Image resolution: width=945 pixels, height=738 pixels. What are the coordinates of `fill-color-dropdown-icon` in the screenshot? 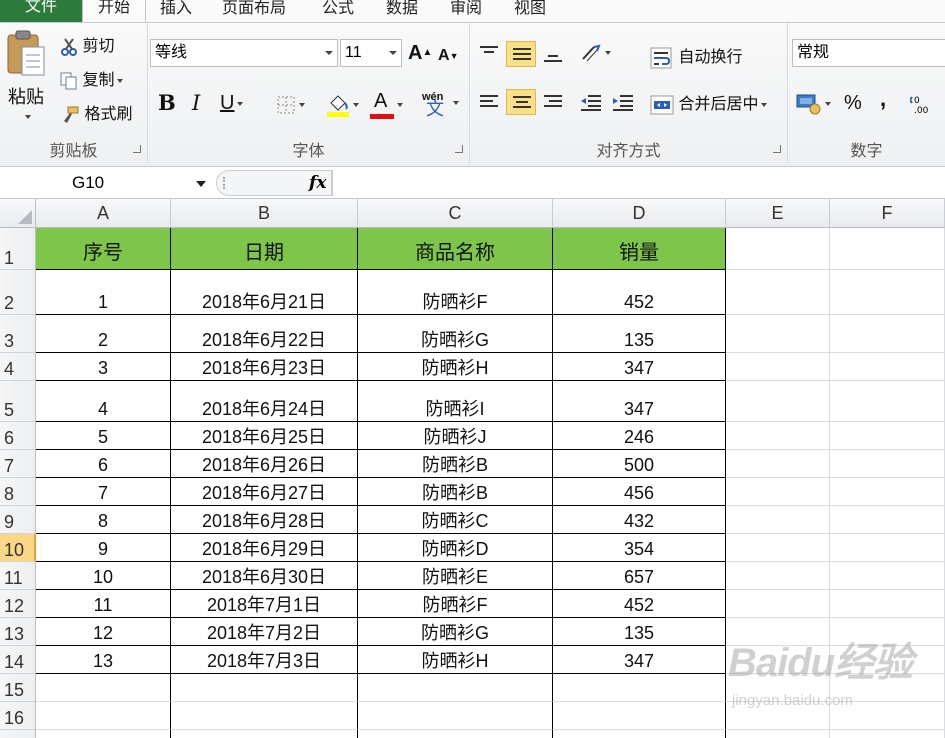 It's located at (356, 105).